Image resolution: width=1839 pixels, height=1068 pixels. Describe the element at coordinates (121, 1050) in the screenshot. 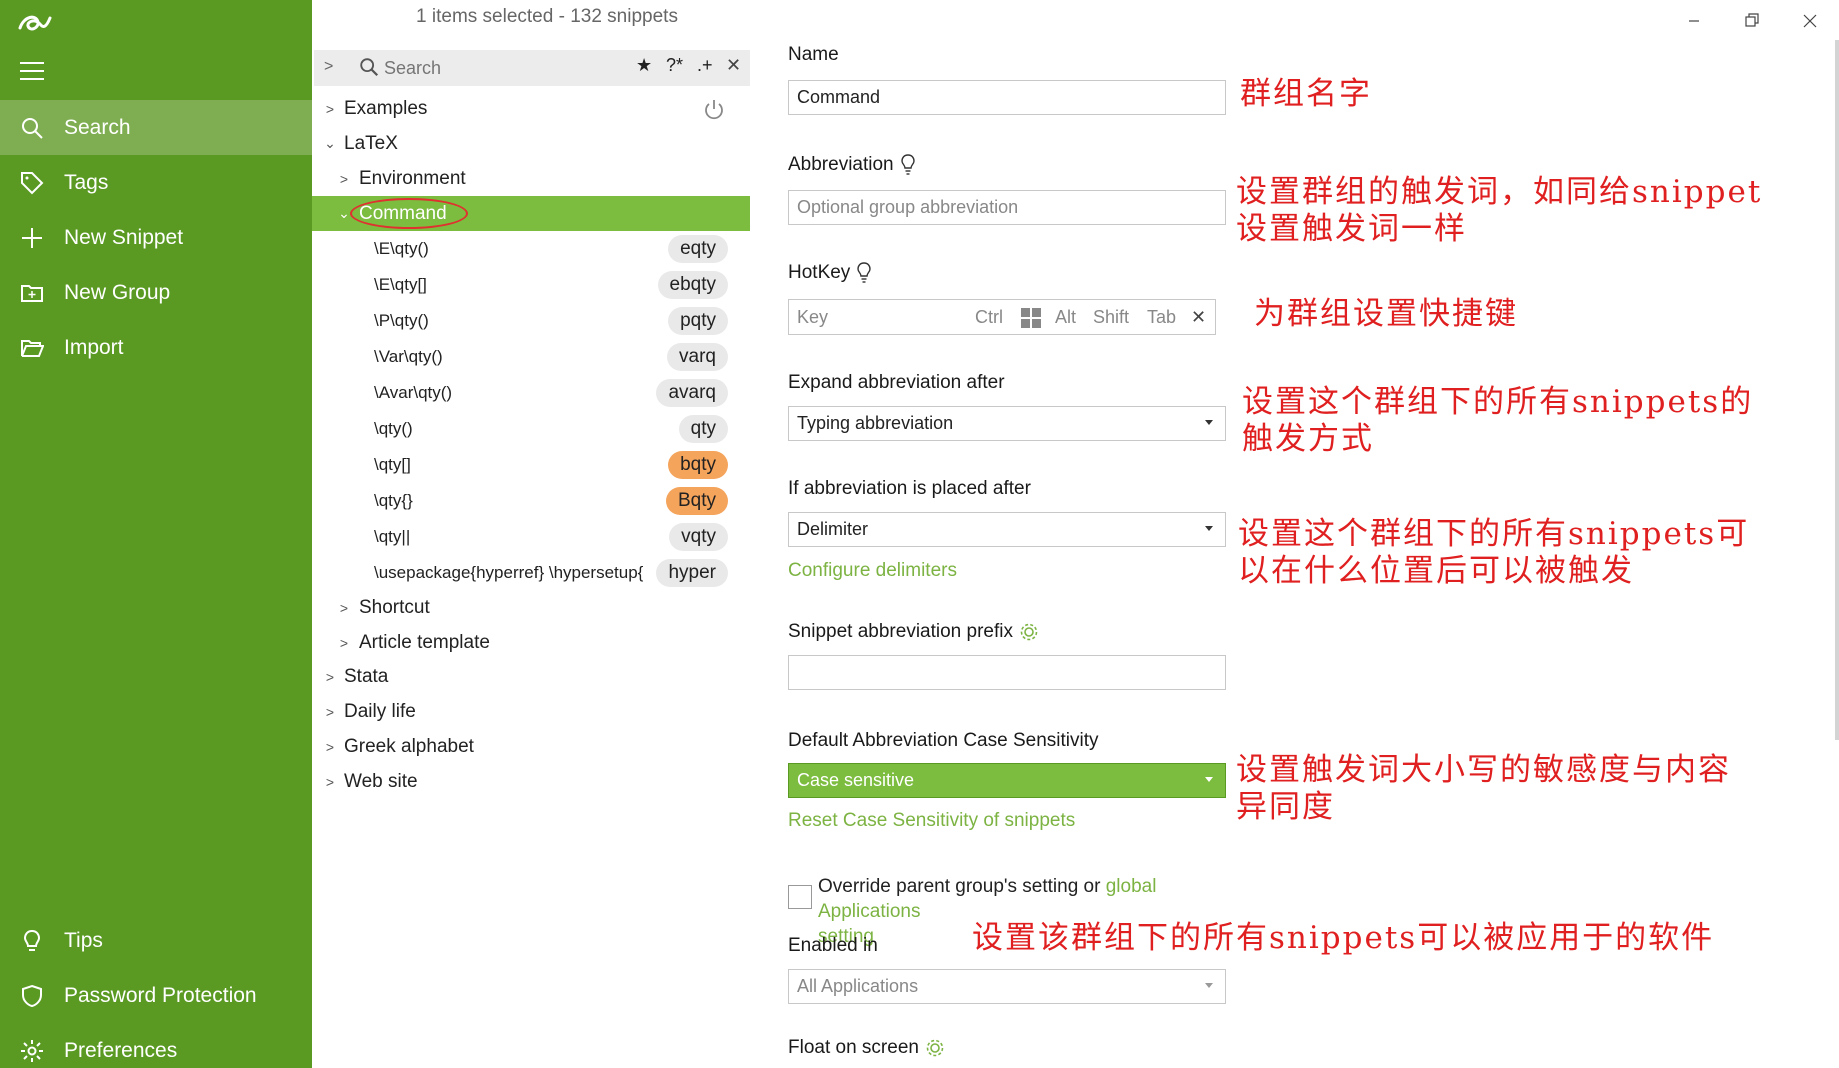

I see `nav-preferences-label: Preferences` at that location.